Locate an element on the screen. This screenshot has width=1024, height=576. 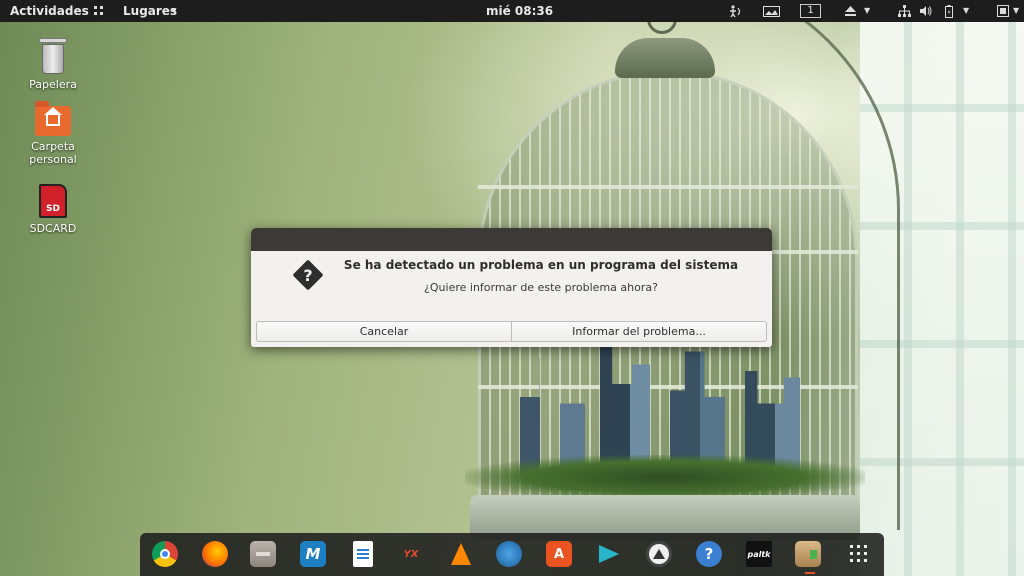
accessibility-icon is located at coordinates (735, 11).